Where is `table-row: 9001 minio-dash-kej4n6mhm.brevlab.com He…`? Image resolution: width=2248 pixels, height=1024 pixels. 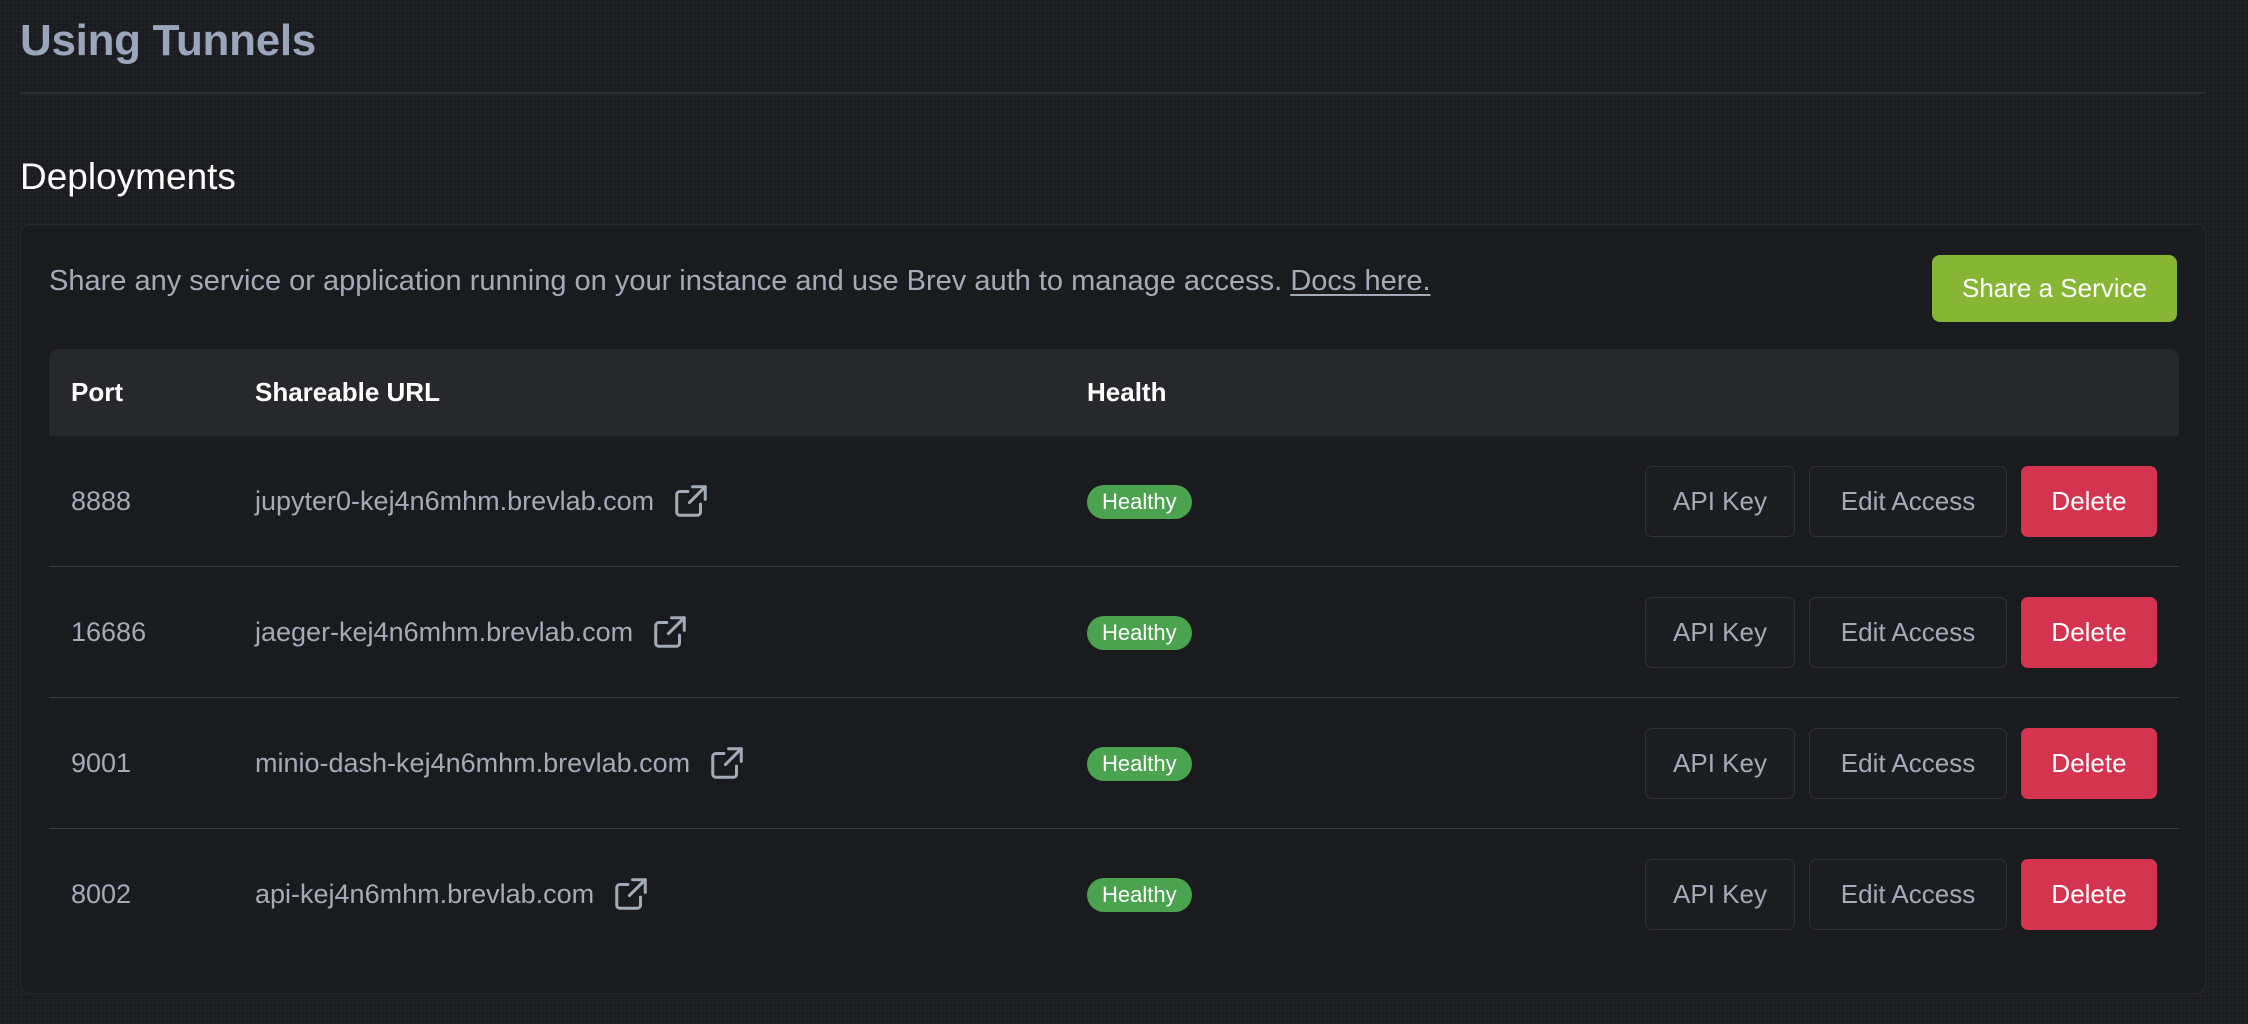 table-row: 9001 minio-dash-kej4n6mhm.brevlab.com He… is located at coordinates (1114, 763).